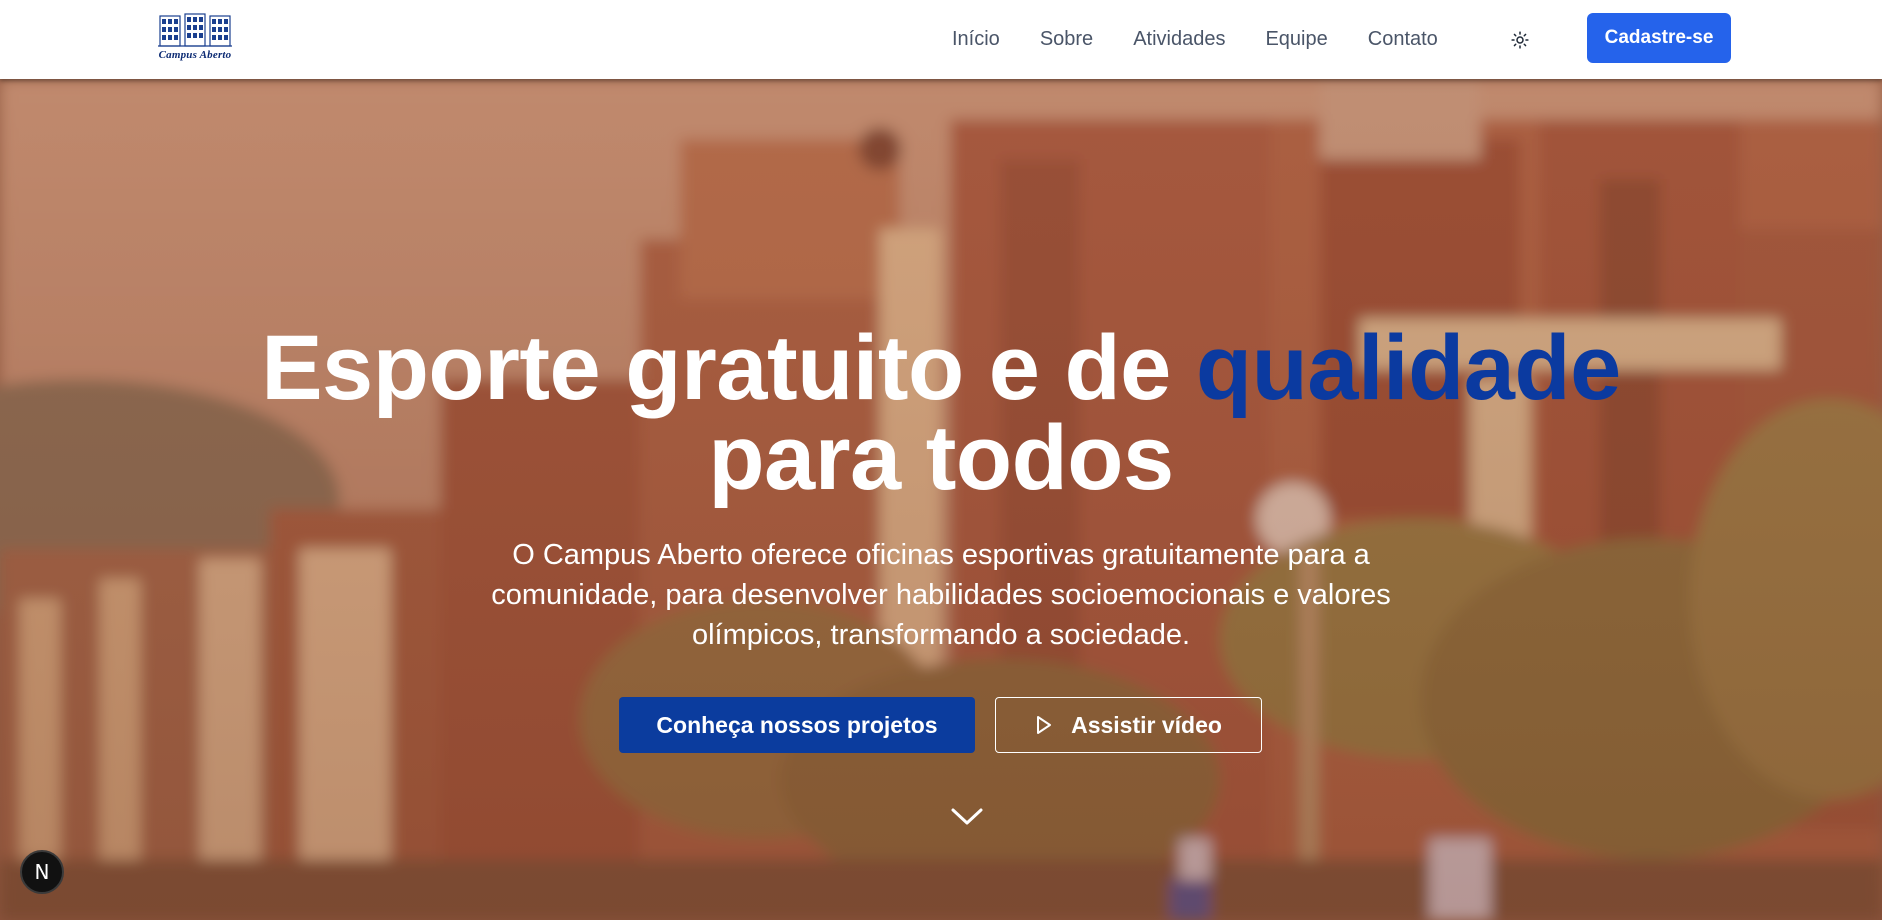  What do you see at coordinates (1403, 39) in the screenshot?
I see `nav-link-contato: Contato` at bounding box center [1403, 39].